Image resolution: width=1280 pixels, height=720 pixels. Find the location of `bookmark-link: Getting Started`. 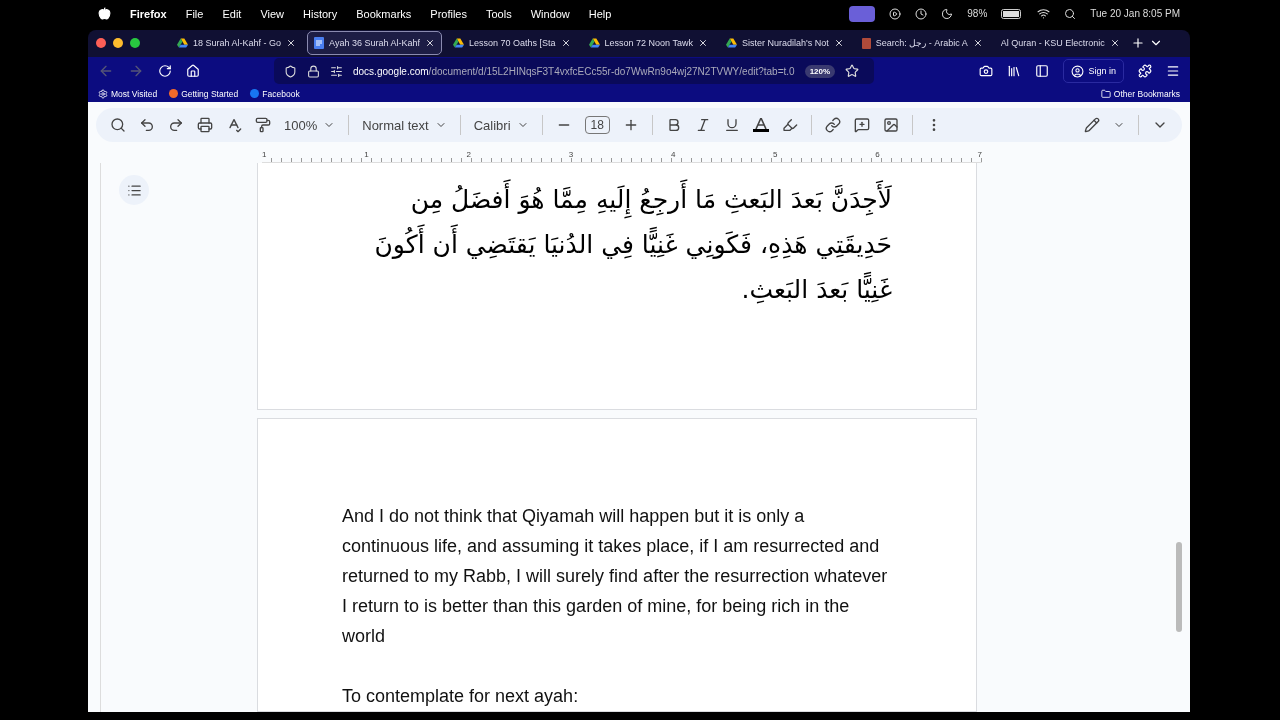

bookmark-link: Getting Started is located at coordinates (204, 93).